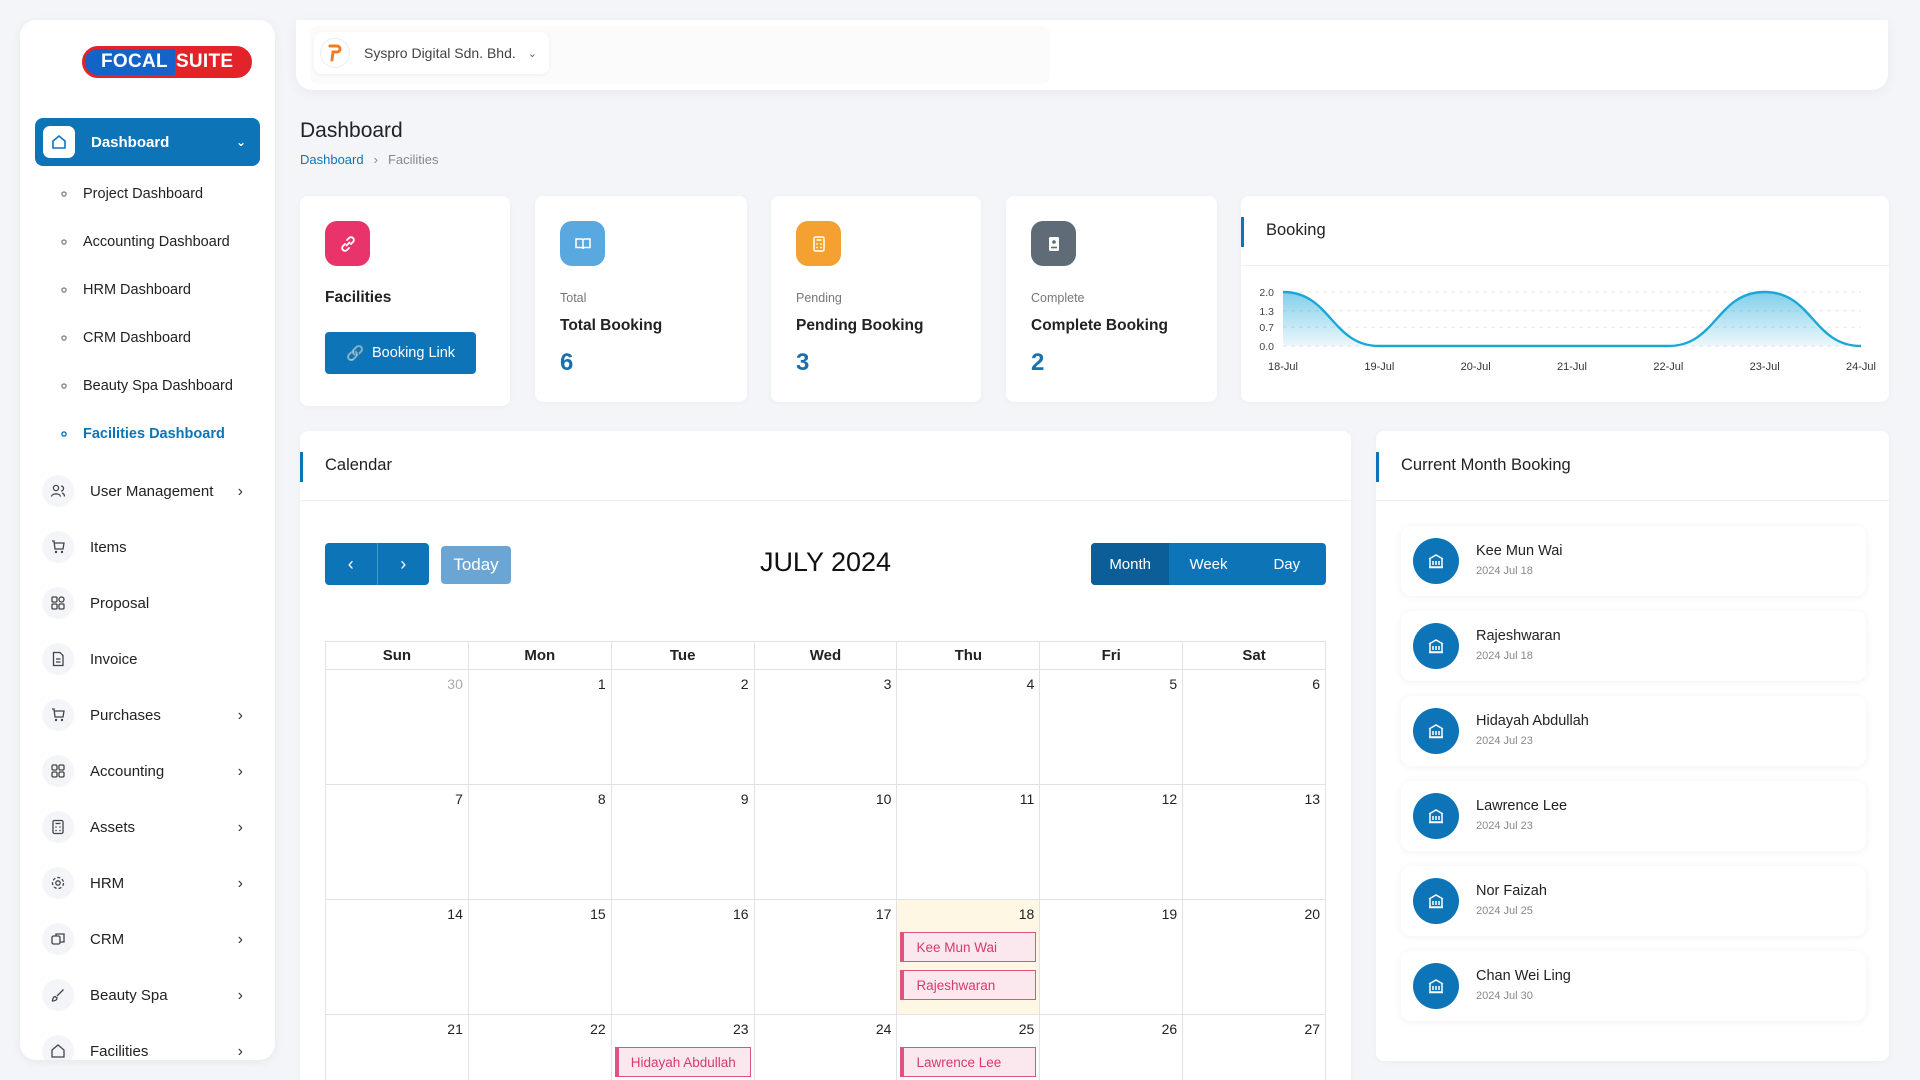 The image size is (1920, 1080). Describe the element at coordinates (149, 491) in the screenshot. I see `sidebar-item-user-management: User Management ›` at that location.